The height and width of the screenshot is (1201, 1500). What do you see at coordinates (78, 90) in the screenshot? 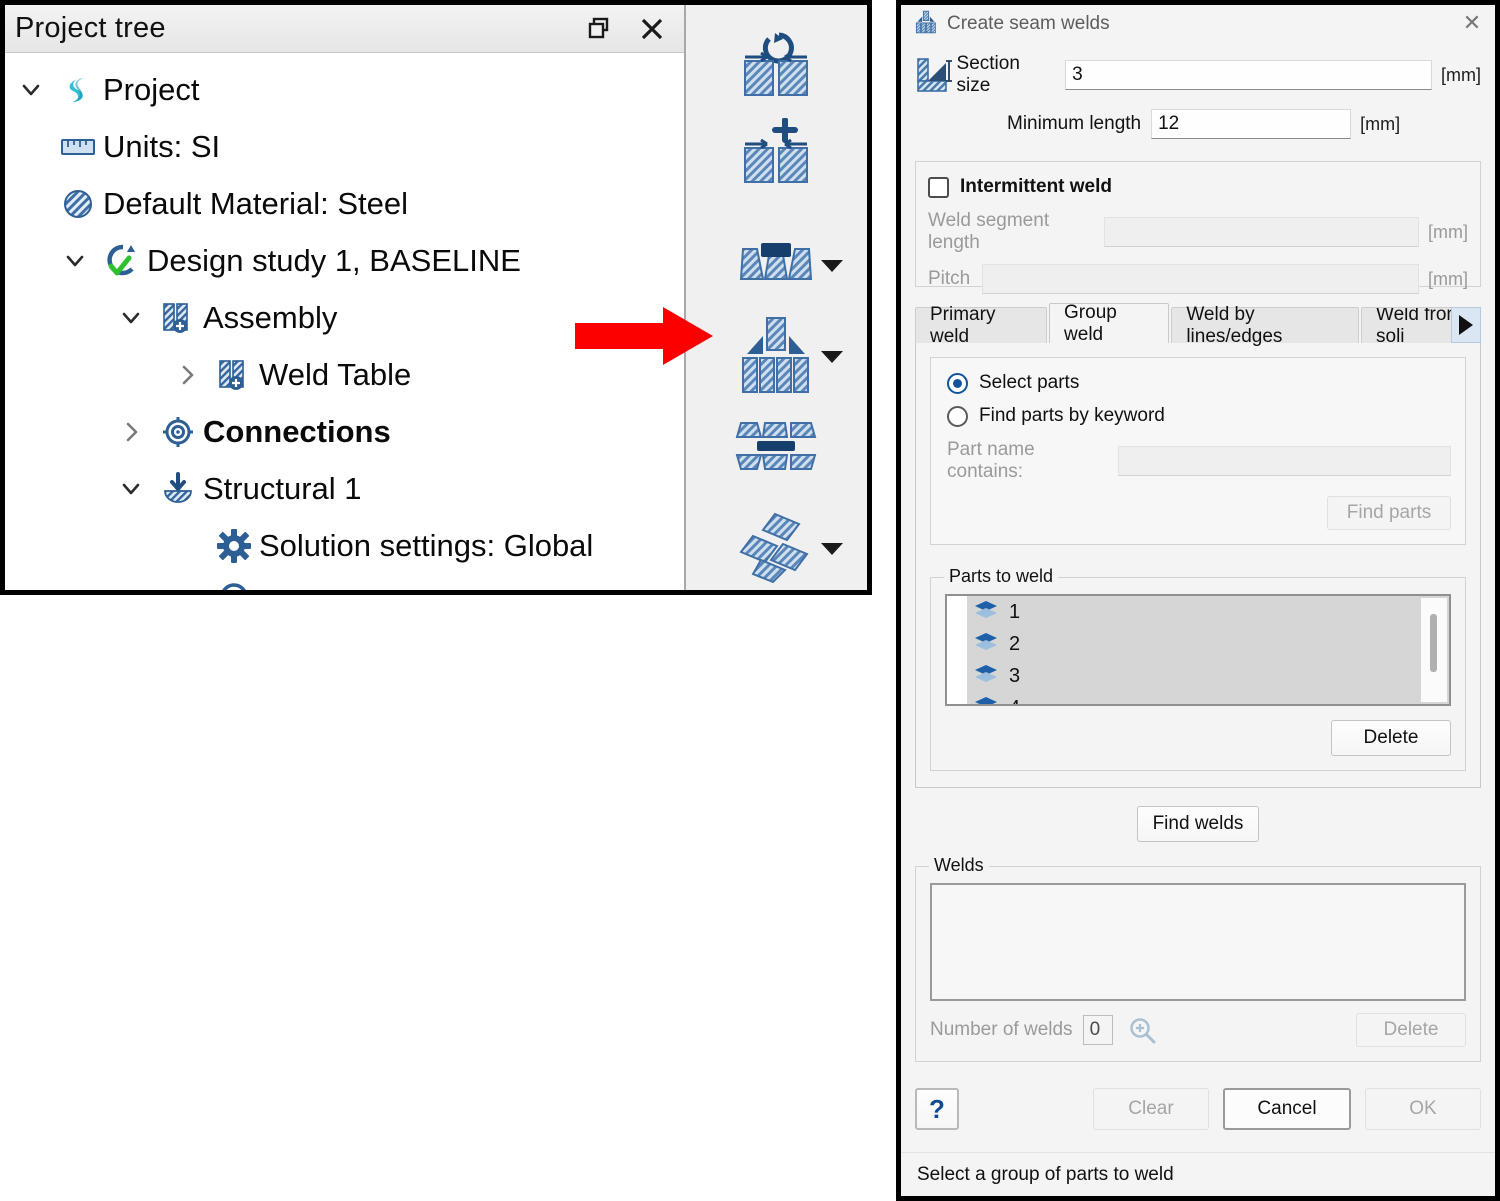
I see `project-logo-icon` at bounding box center [78, 90].